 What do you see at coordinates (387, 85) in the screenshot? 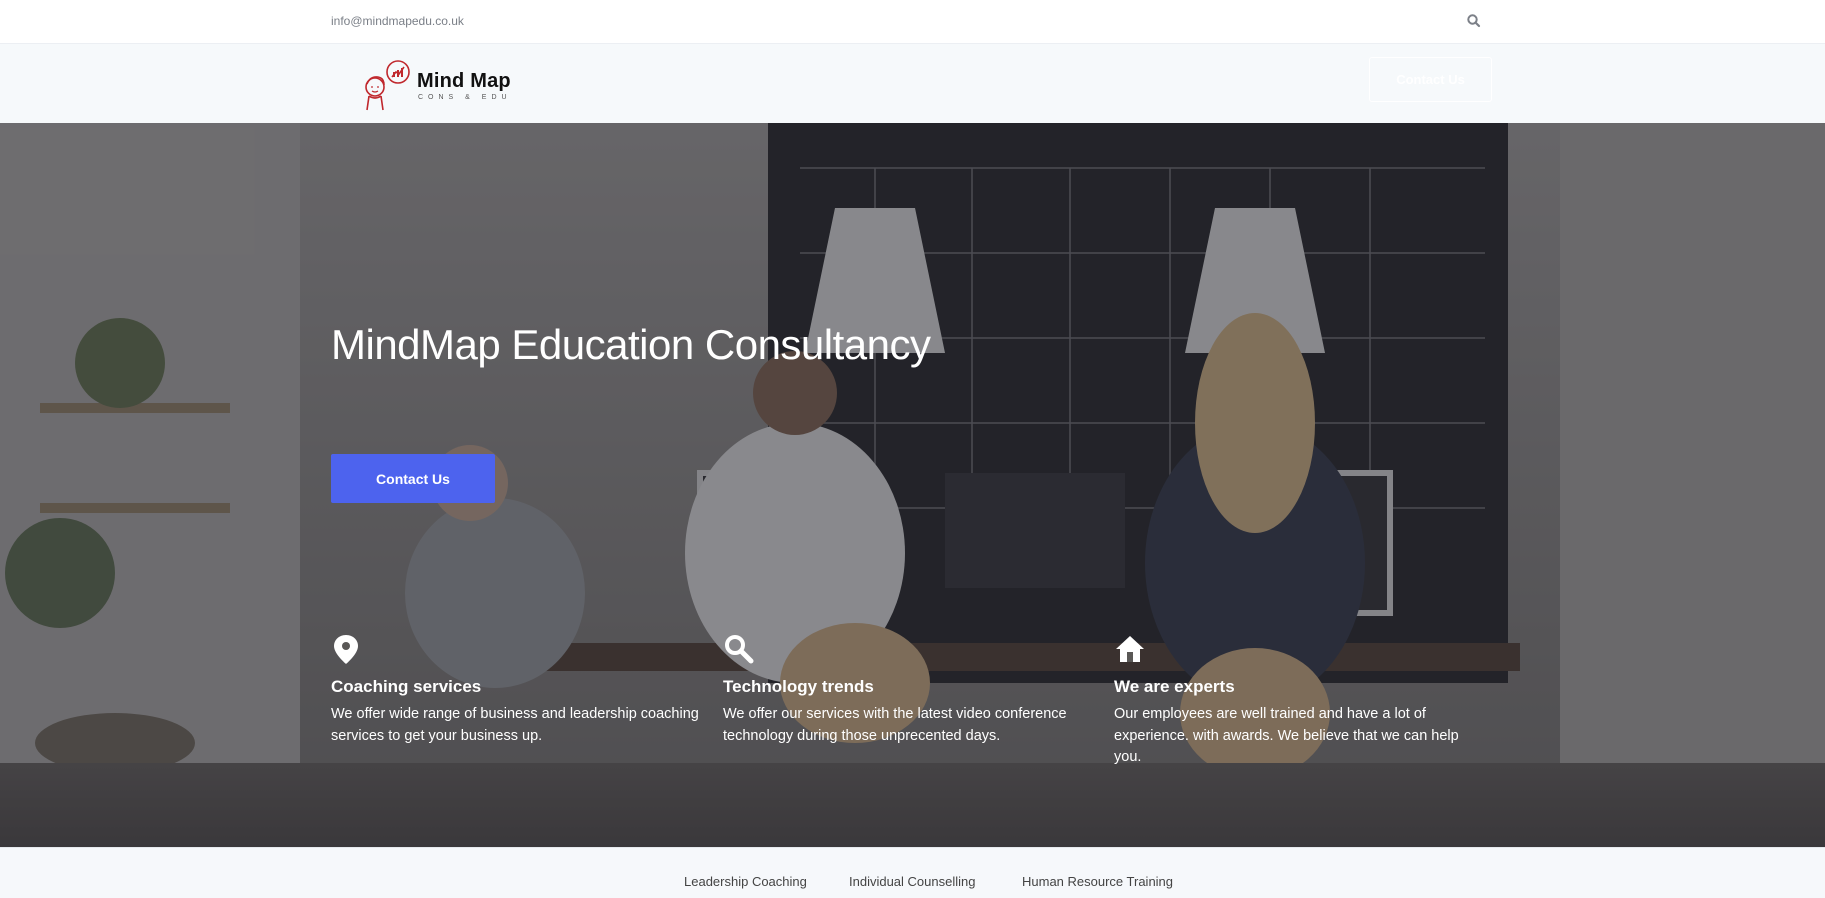
I see `logo-mark-icon` at bounding box center [387, 85].